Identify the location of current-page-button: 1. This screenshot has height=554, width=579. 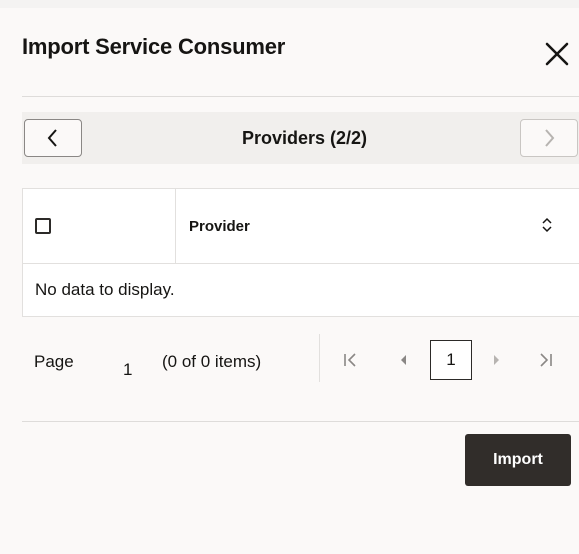
(451, 360).